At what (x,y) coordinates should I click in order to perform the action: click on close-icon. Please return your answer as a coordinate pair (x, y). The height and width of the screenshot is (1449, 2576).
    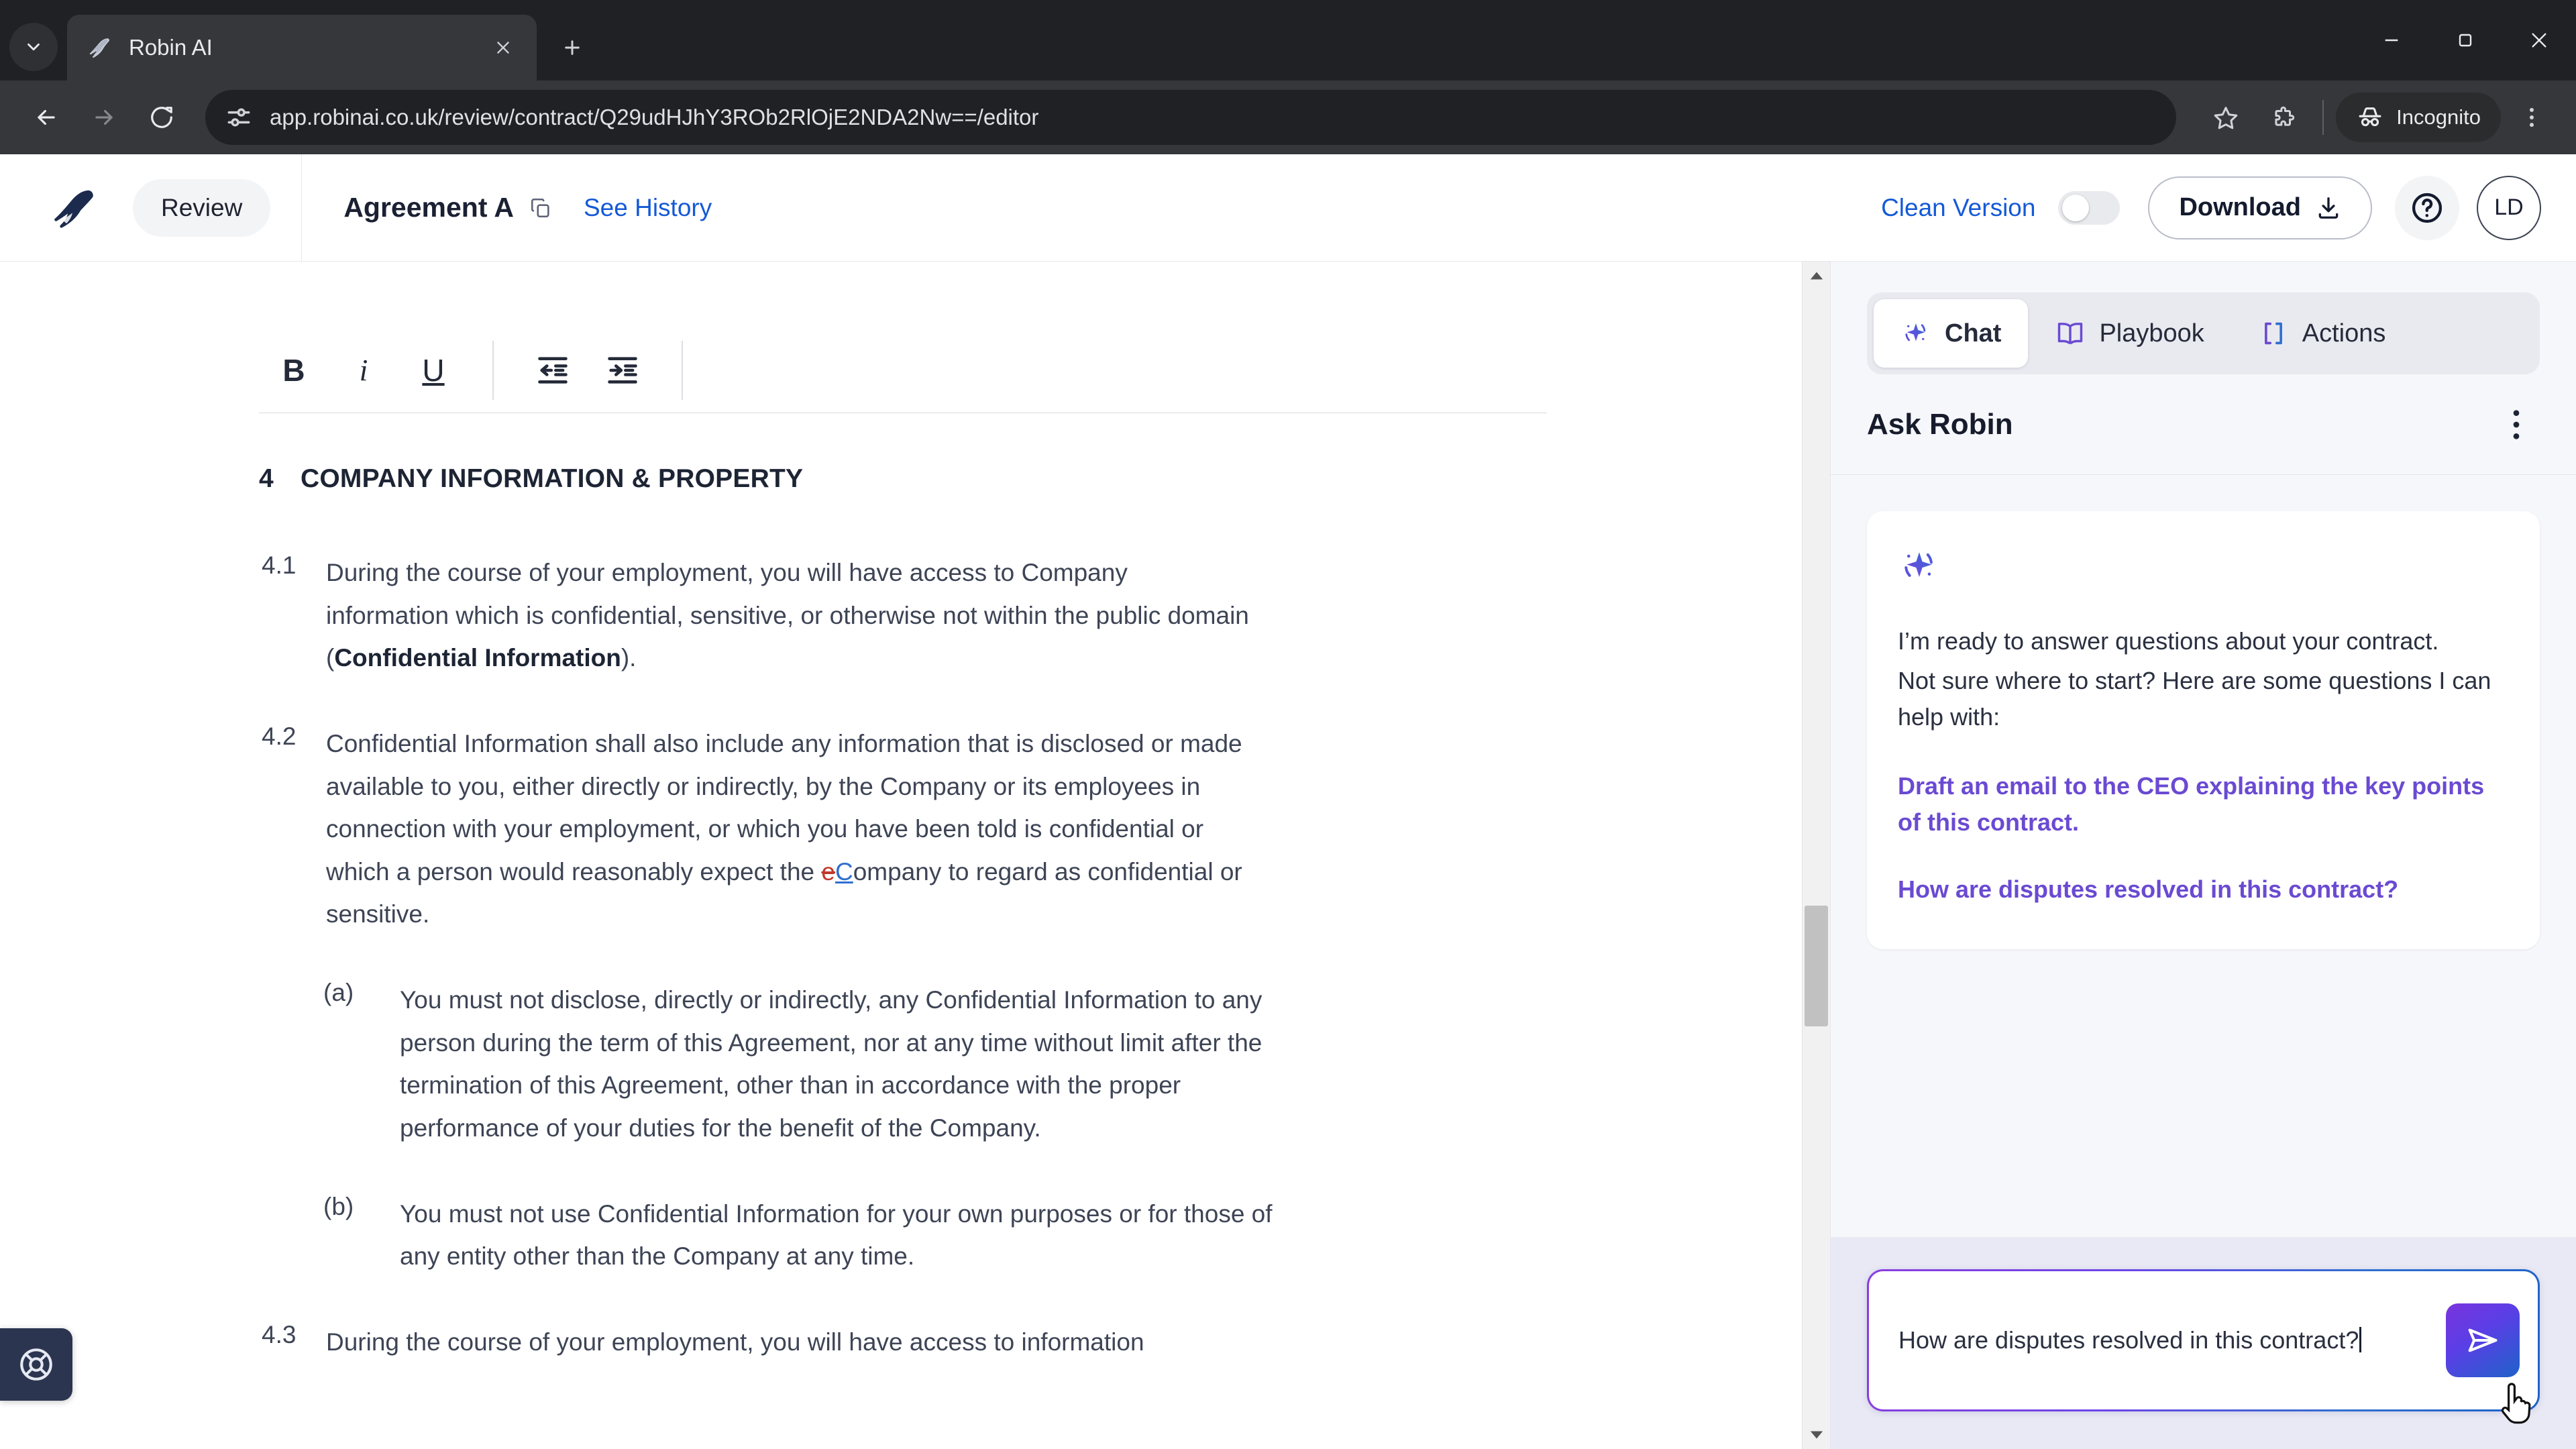
    Looking at the image, I should click on (2539, 40).